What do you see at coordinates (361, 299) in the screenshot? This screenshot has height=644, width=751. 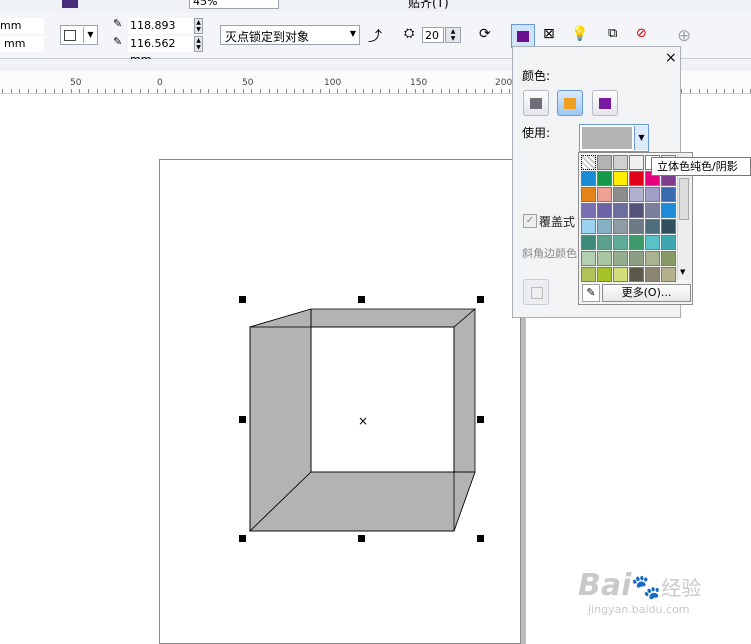 I see `selection-handle-n` at bounding box center [361, 299].